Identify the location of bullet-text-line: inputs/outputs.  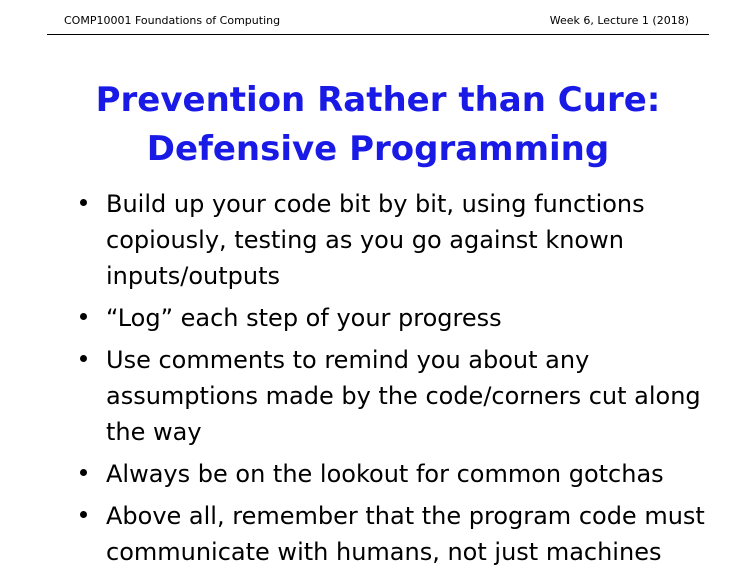
(193, 276).